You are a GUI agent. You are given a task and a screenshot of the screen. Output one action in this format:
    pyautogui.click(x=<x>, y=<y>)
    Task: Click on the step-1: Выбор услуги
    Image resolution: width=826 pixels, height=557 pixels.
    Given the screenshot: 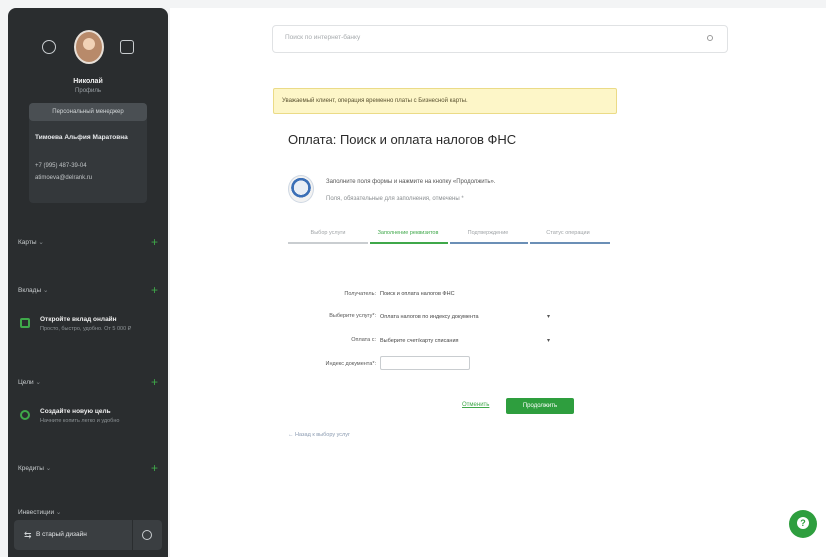 What is the action you would take?
    pyautogui.click(x=328, y=233)
    